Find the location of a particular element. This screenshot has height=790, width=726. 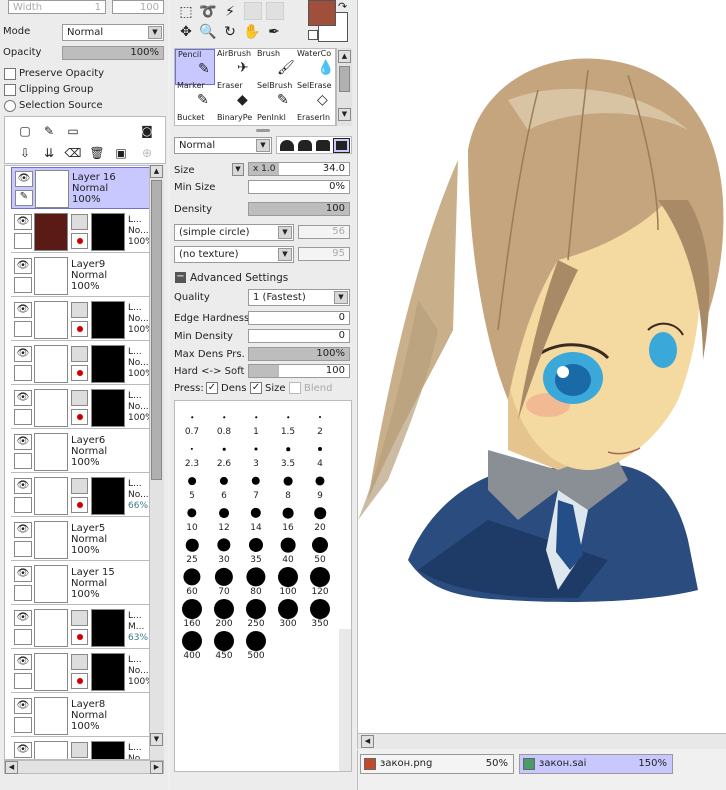

new-linework-layer-icon: ✎ is located at coordinates (49, 131).